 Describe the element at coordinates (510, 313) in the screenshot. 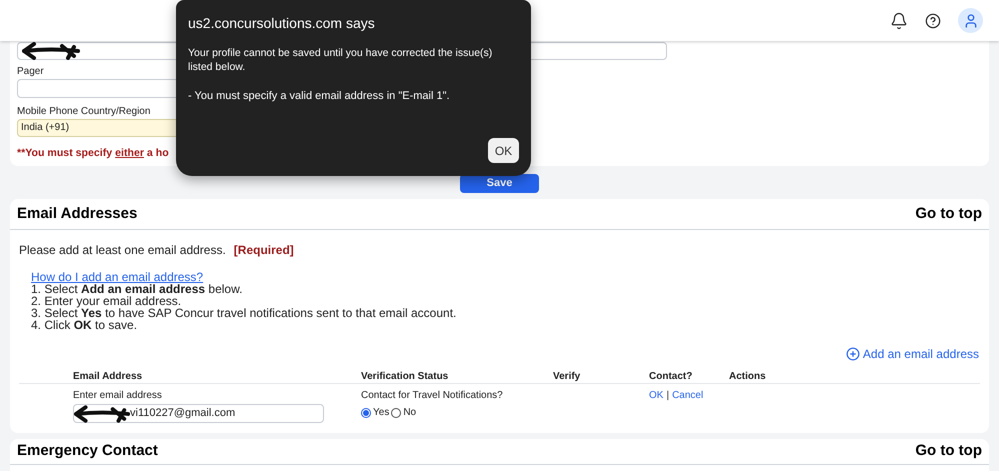

I see `instruction-step: 3. Select Yes to have SAP Concur travel notifications sent to that email account.` at that location.